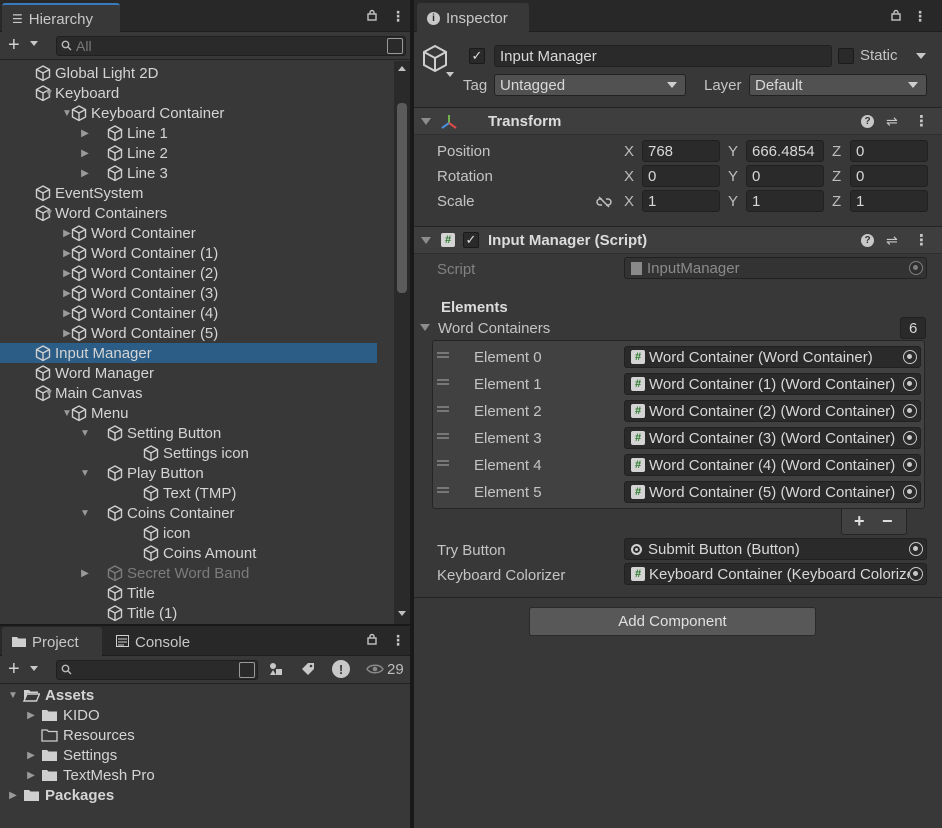 This screenshot has width=942, height=828. What do you see at coordinates (47, 695) in the screenshot?
I see `project-item: ▼ Assets` at bounding box center [47, 695].